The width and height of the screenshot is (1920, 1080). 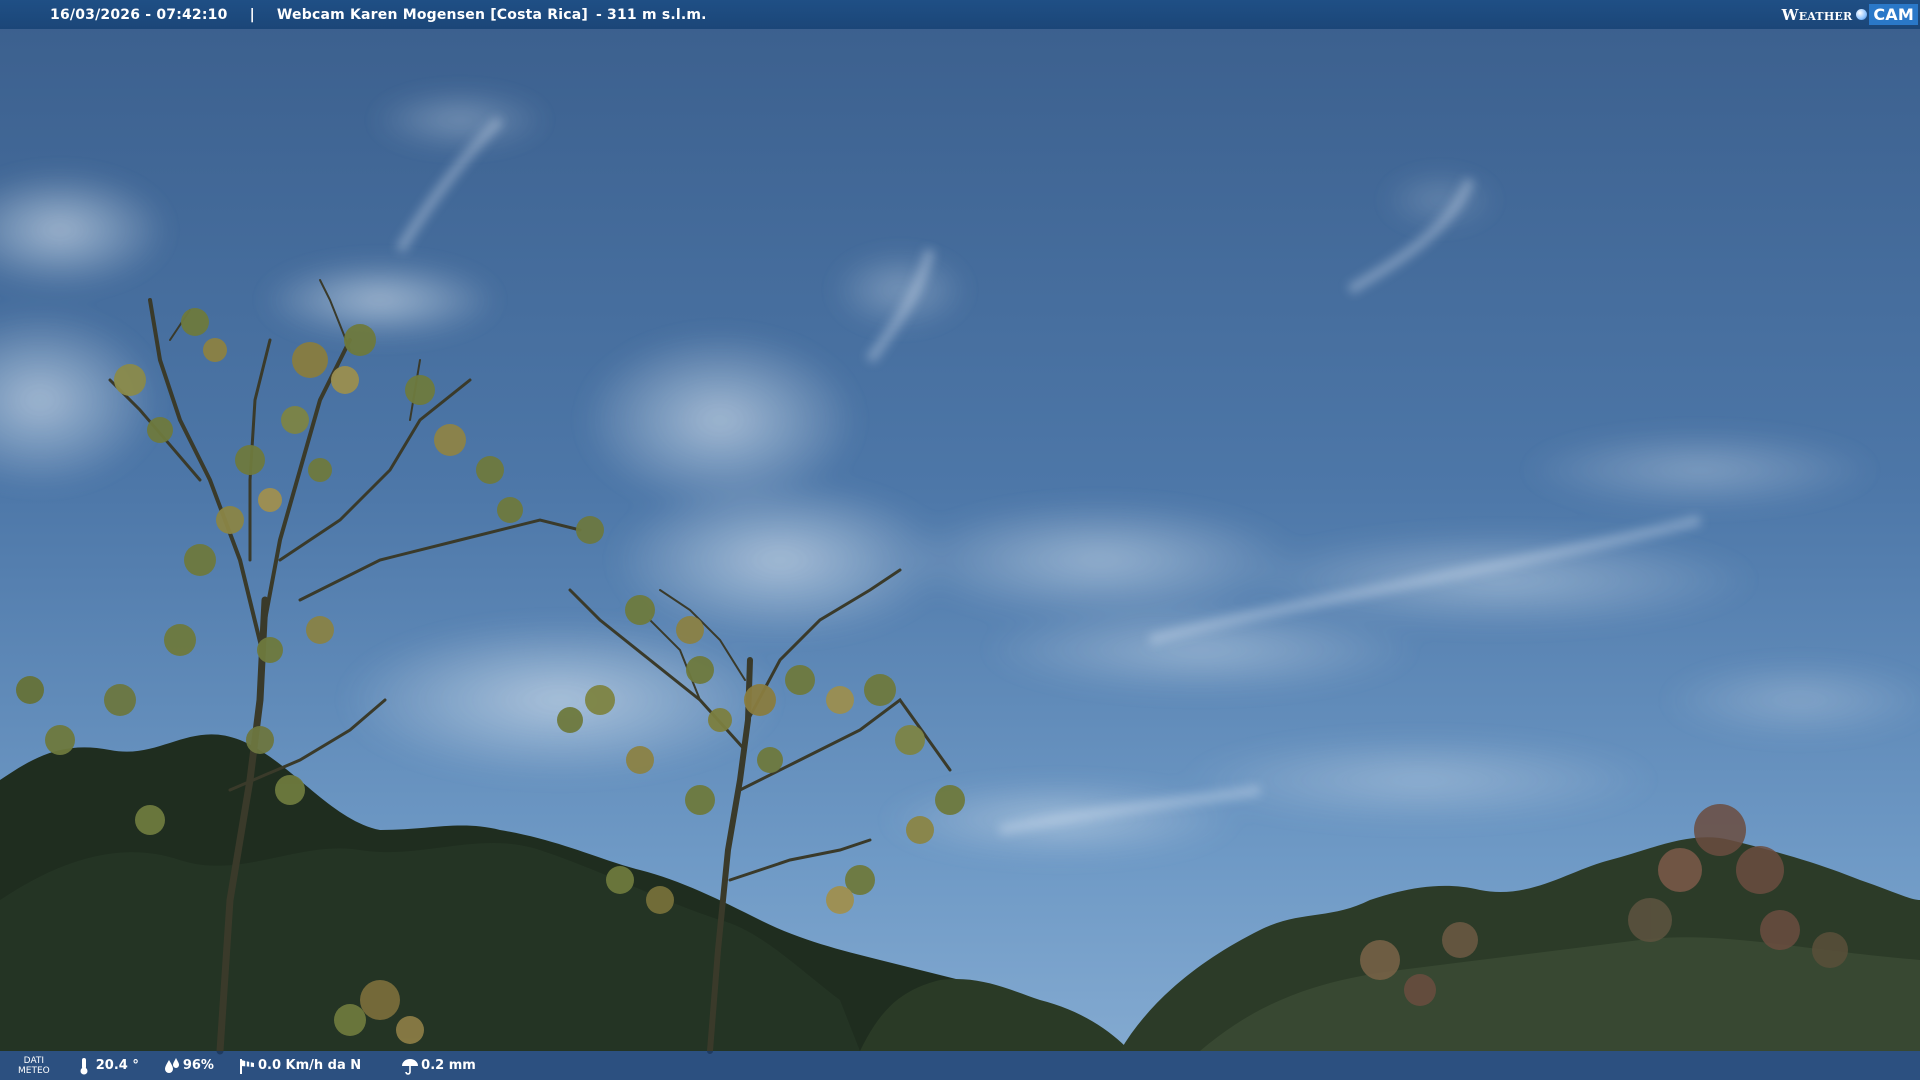 What do you see at coordinates (432, 14) in the screenshot?
I see `camera-title: Webcam Karen Mogensen [Costa Rica]` at bounding box center [432, 14].